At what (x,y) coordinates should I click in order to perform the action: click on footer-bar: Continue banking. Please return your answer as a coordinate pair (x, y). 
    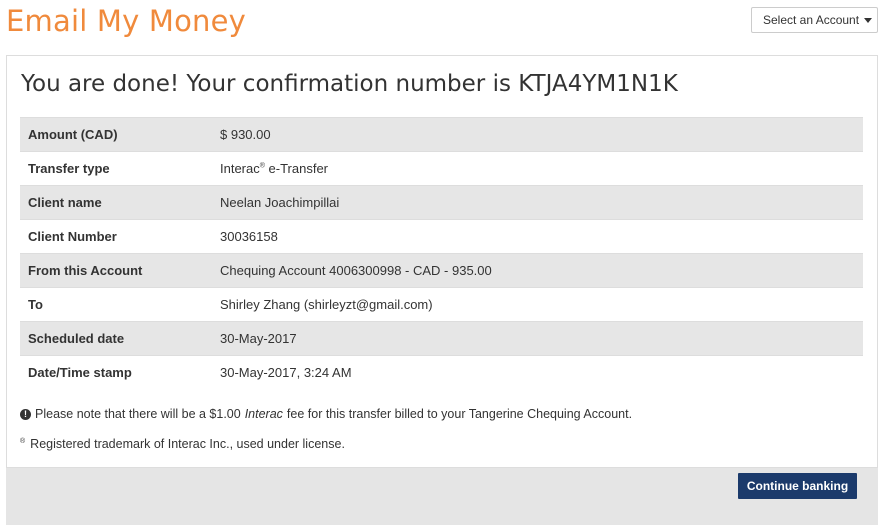
    Looking at the image, I should click on (442, 496).